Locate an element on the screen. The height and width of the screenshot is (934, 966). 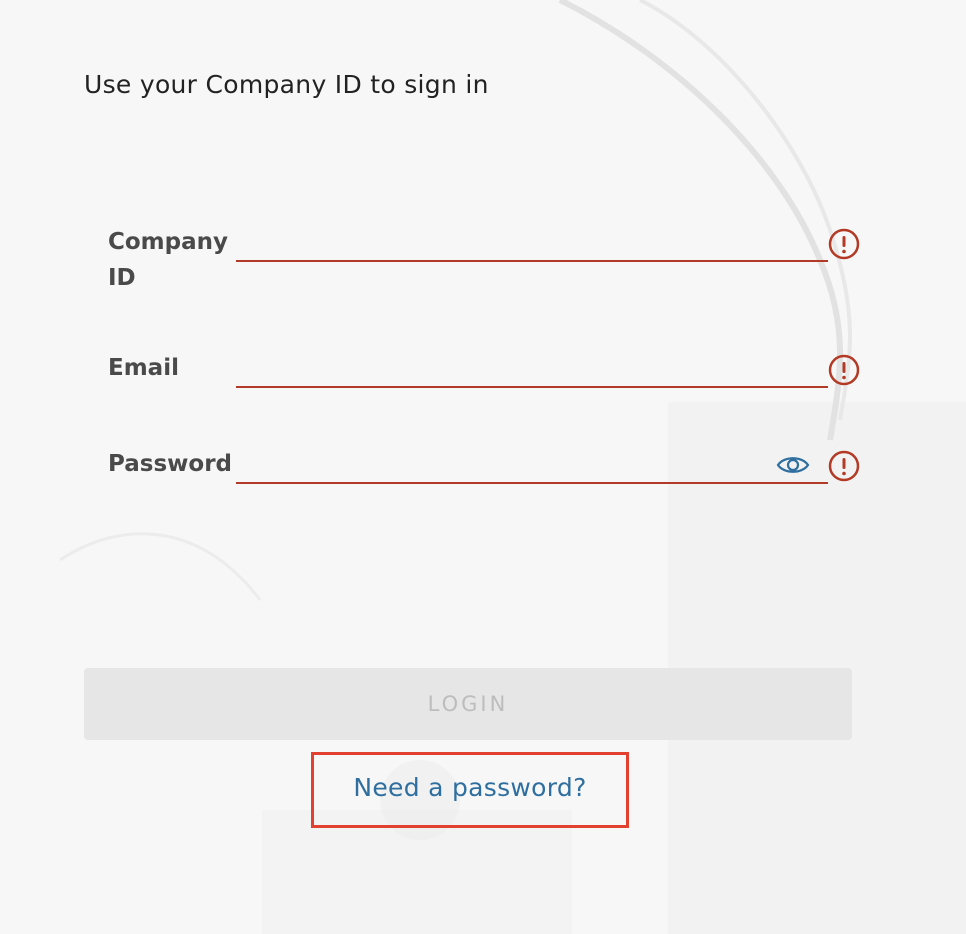
email-field: Email is located at coordinates (488, 374).